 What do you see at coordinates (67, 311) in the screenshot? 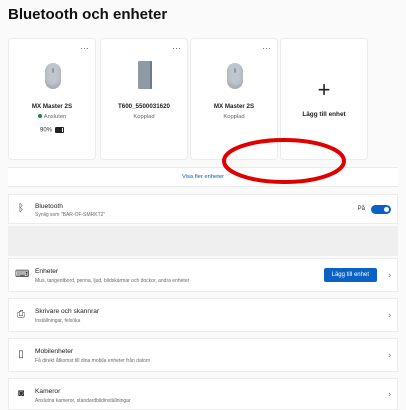
I see `row-title: Skrivare och skannrar` at bounding box center [67, 311].